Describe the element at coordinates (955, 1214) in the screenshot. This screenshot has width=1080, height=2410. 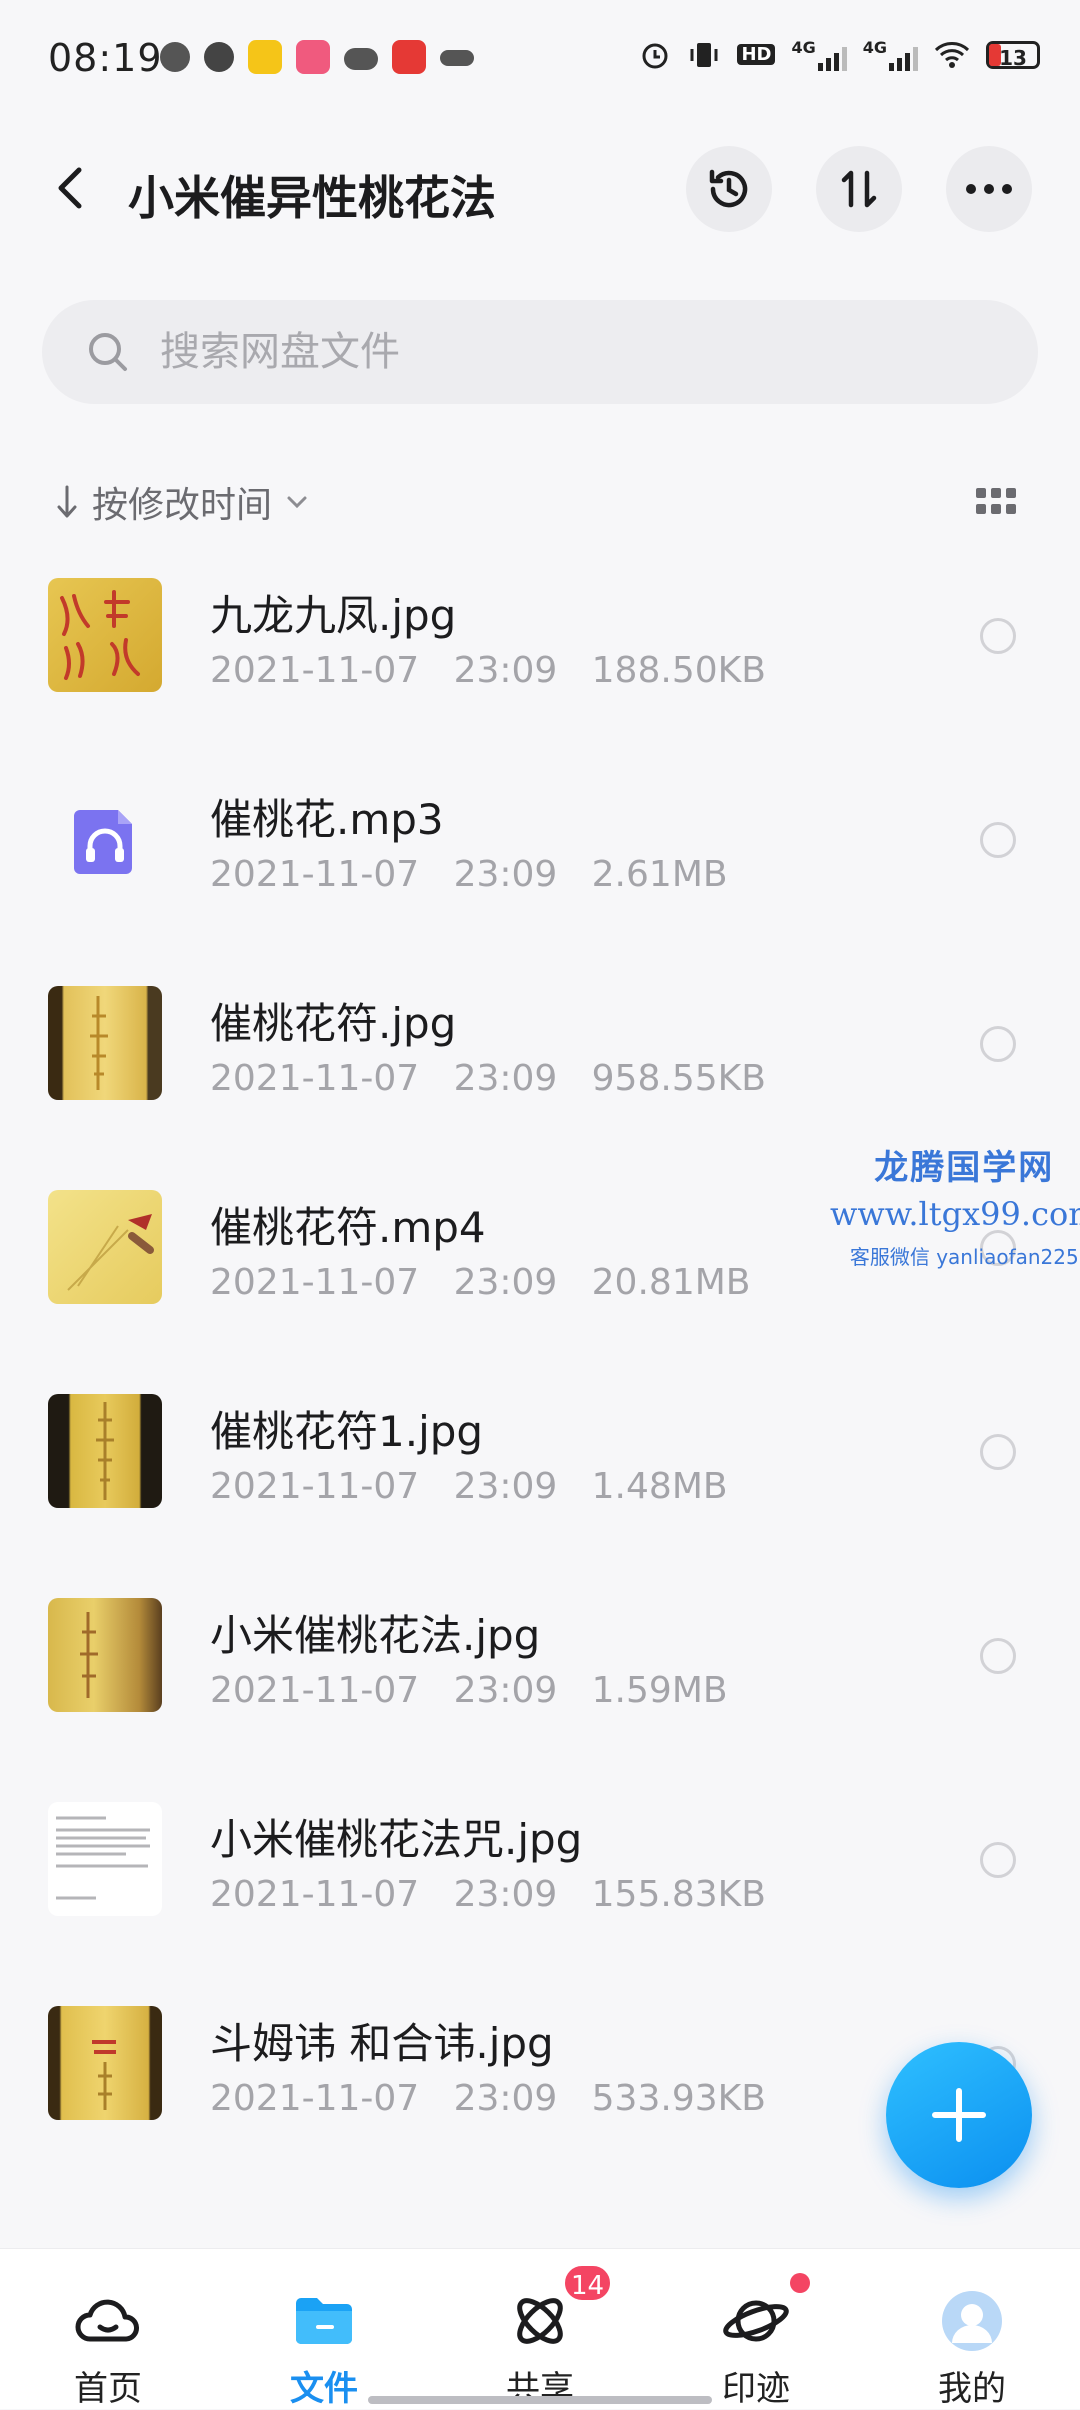
I see `watermark-url: www.ltgx99.com` at that location.